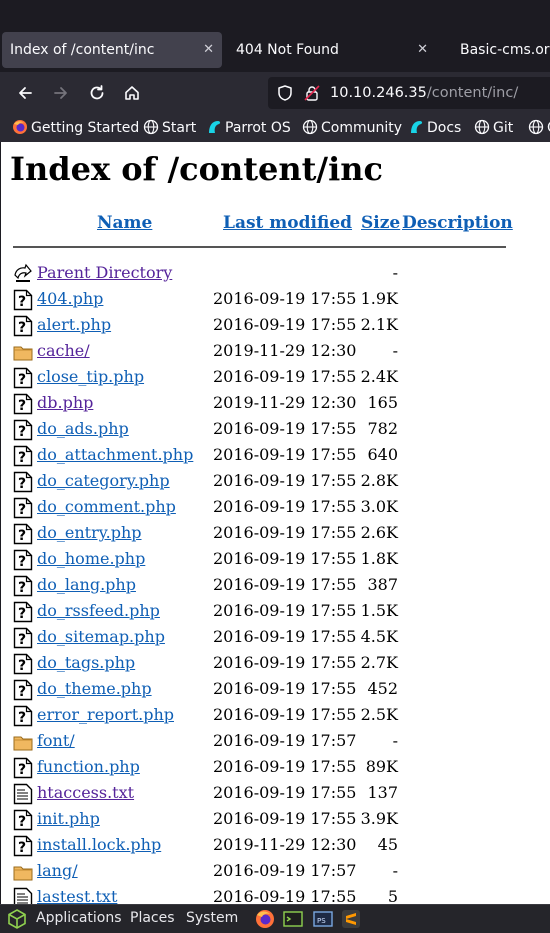 This screenshot has width=550, height=933. What do you see at coordinates (124, 223) in the screenshot?
I see `column-header-name: Name` at bounding box center [124, 223].